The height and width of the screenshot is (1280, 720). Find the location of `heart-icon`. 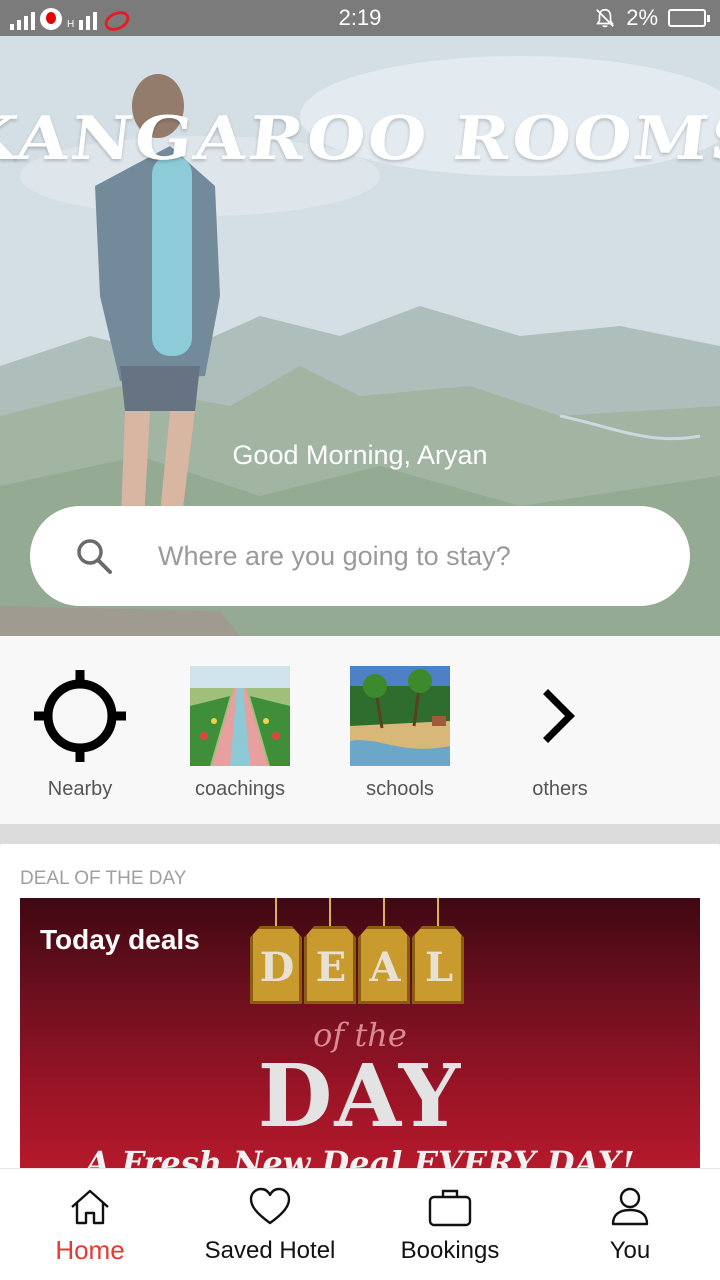

heart-icon is located at coordinates (270, 1206).